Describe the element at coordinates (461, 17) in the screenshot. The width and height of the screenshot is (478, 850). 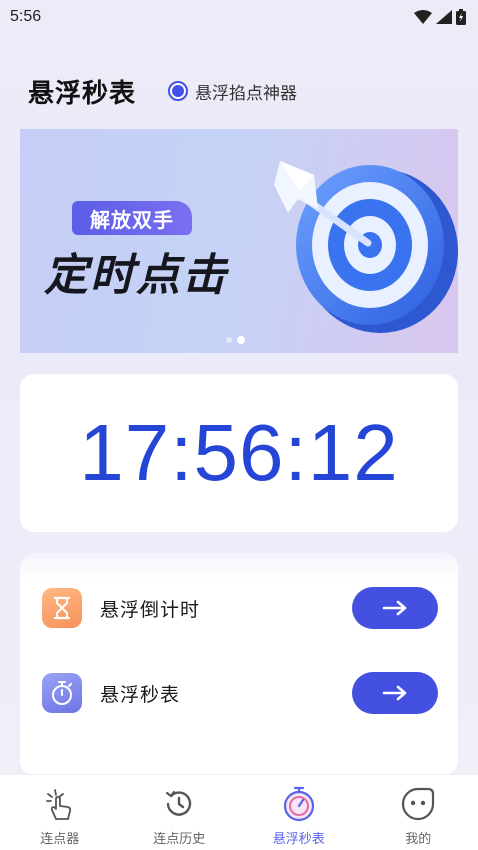
I see `battery-icon` at that location.